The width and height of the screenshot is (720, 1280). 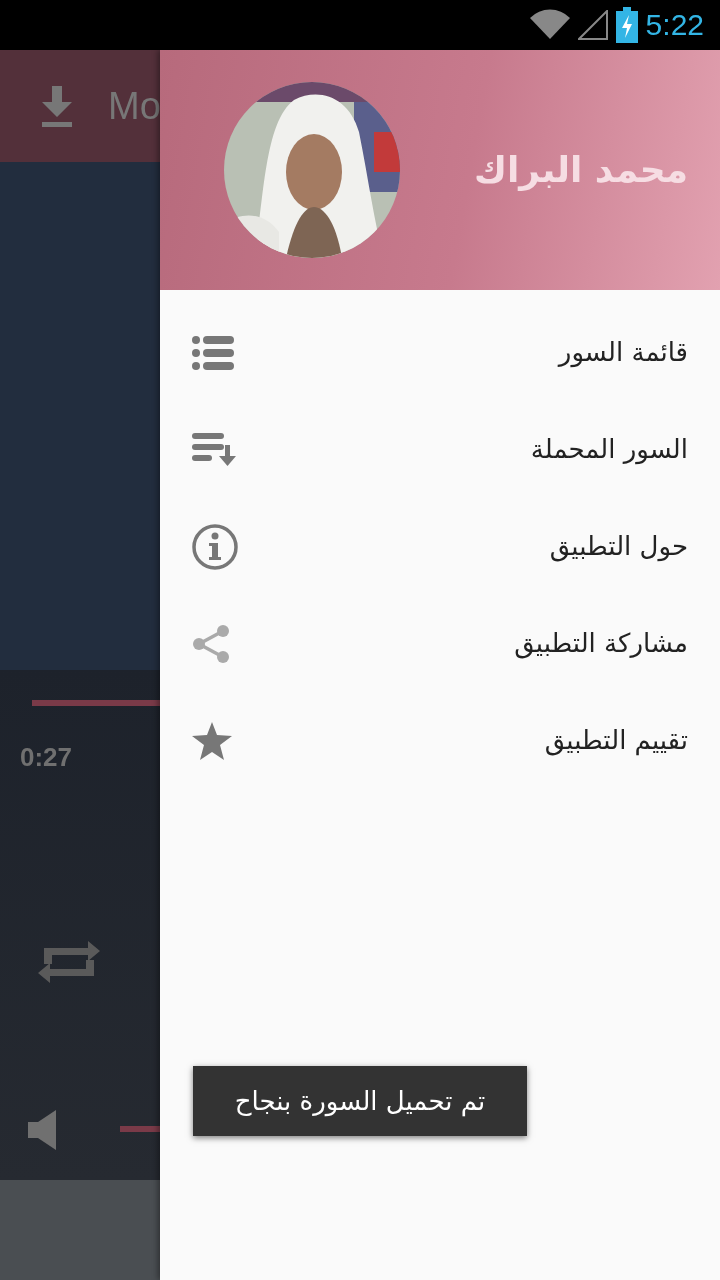 What do you see at coordinates (46, 757) in the screenshot?
I see `elapsed-time: 0:27` at bounding box center [46, 757].